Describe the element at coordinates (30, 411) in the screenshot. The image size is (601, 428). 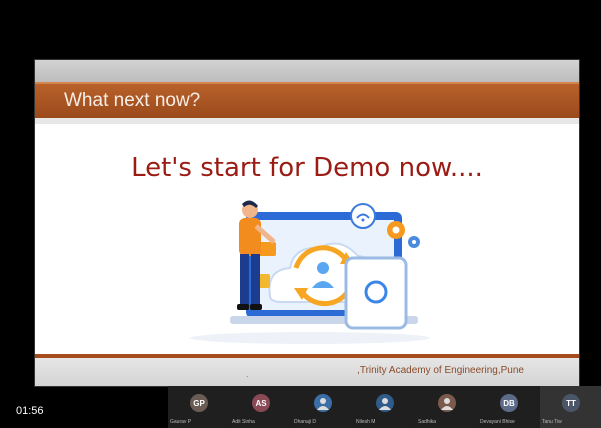
I see `call-timer: 01:56` at that location.